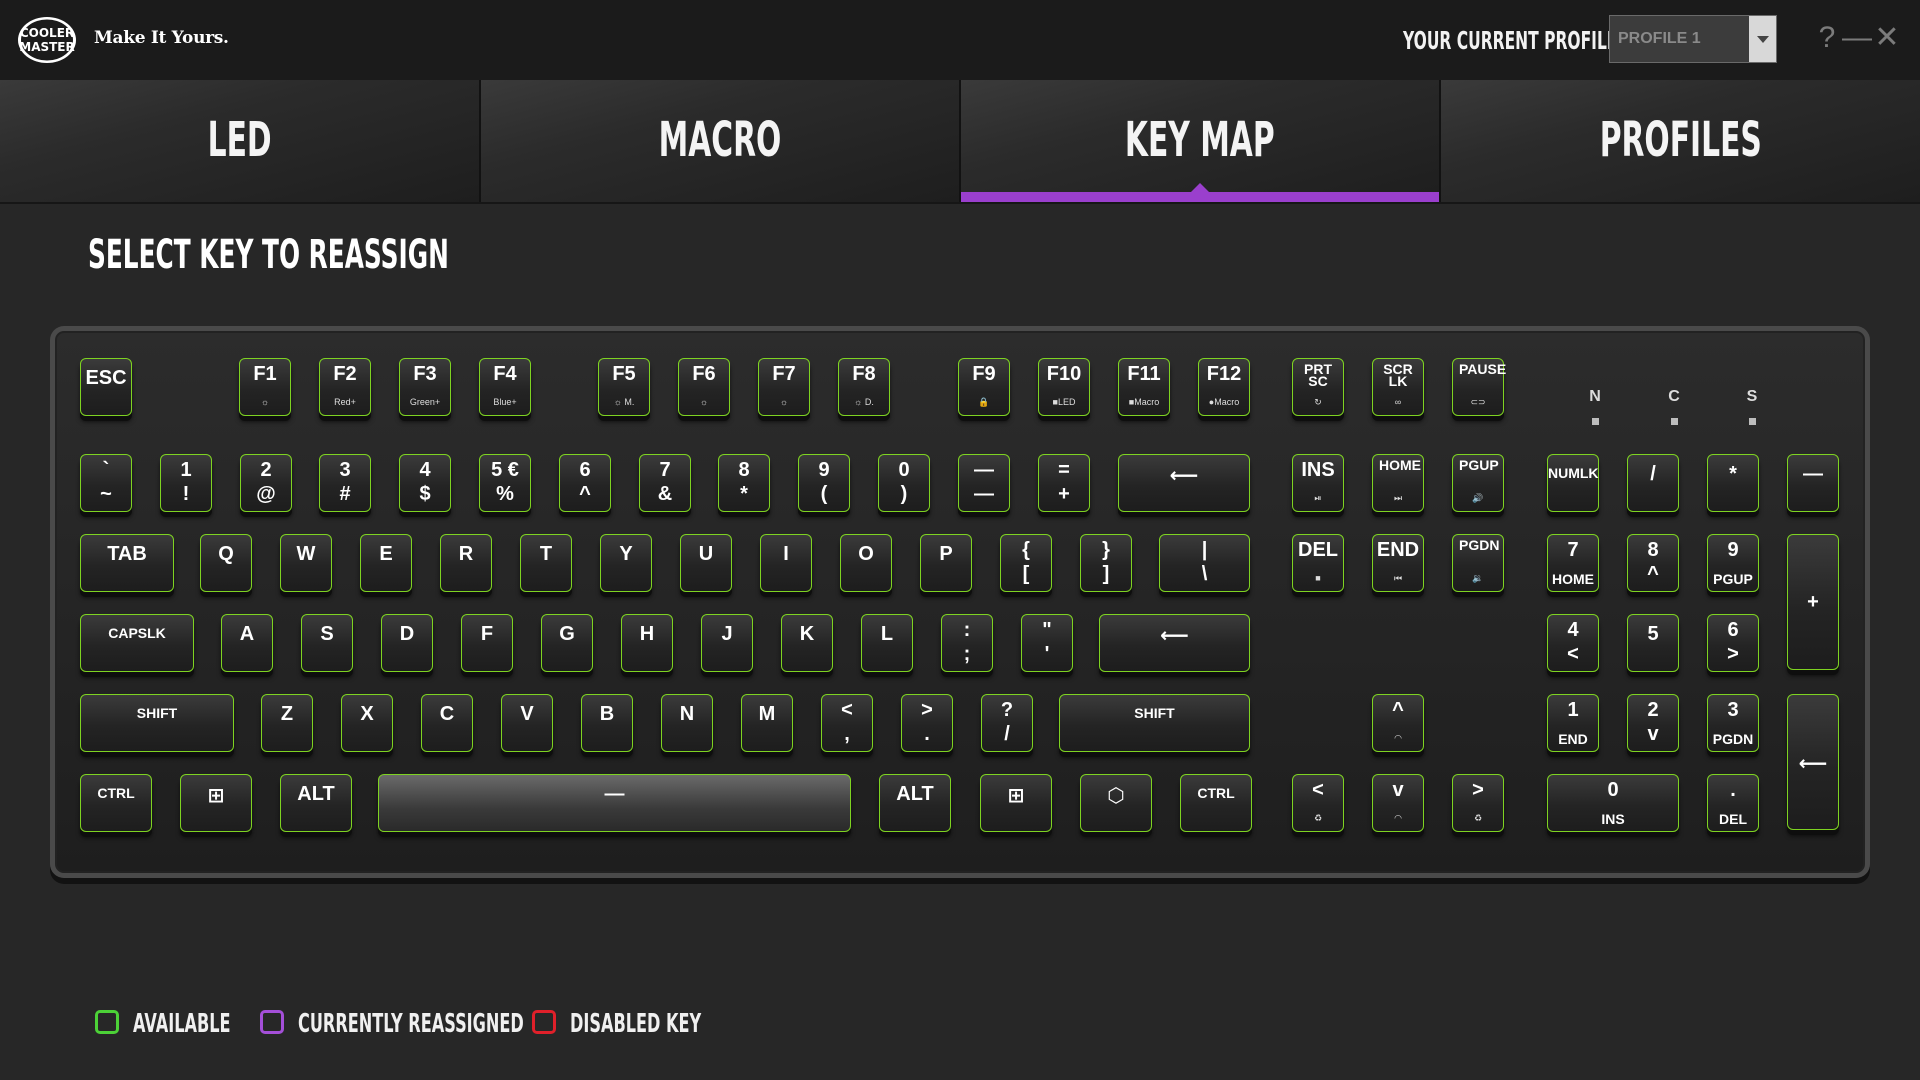 This screenshot has width=1920, height=1080. Describe the element at coordinates (1318, 387) in the screenshot. I see `key-prtsc: PRT SC ↻` at that location.